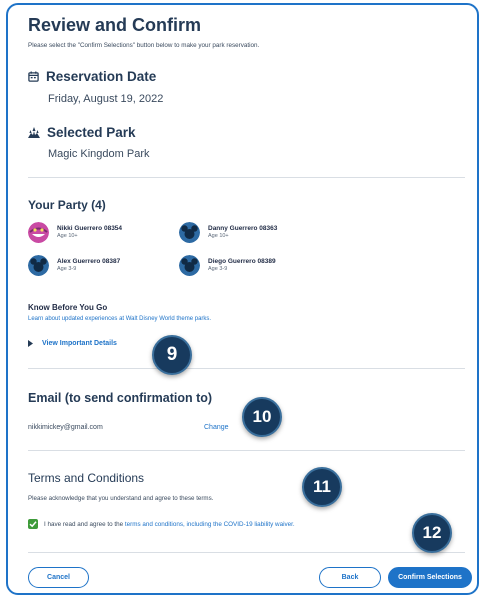 Image resolution: width=485 pixels, height=598 pixels. Describe the element at coordinates (67, 205) in the screenshot. I see `party-title: Your Party (4)` at that location.